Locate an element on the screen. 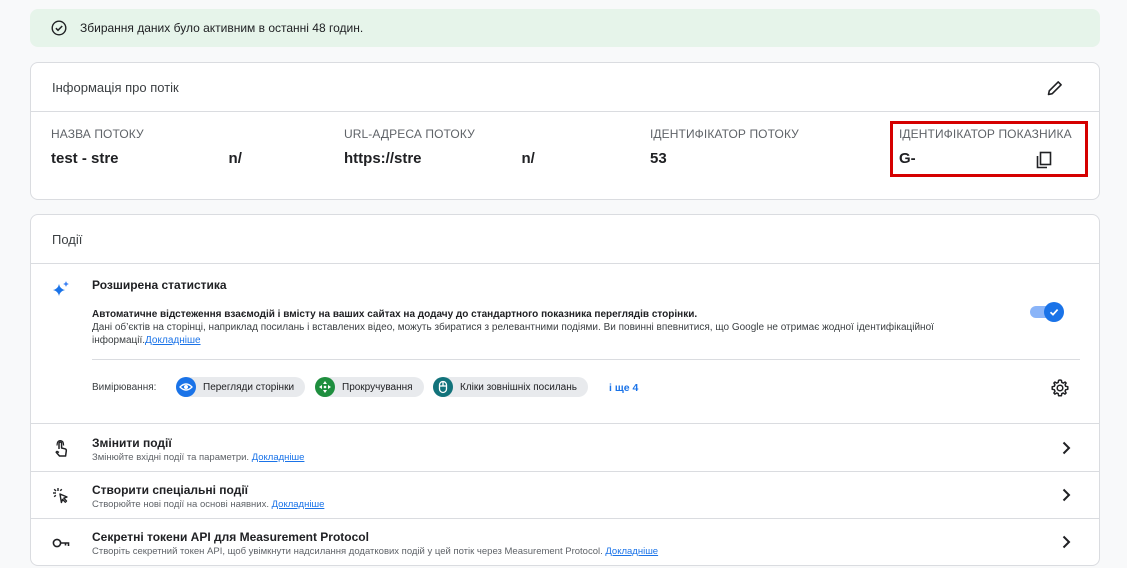  stream-details-header: Інформація про потік is located at coordinates (565, 87).